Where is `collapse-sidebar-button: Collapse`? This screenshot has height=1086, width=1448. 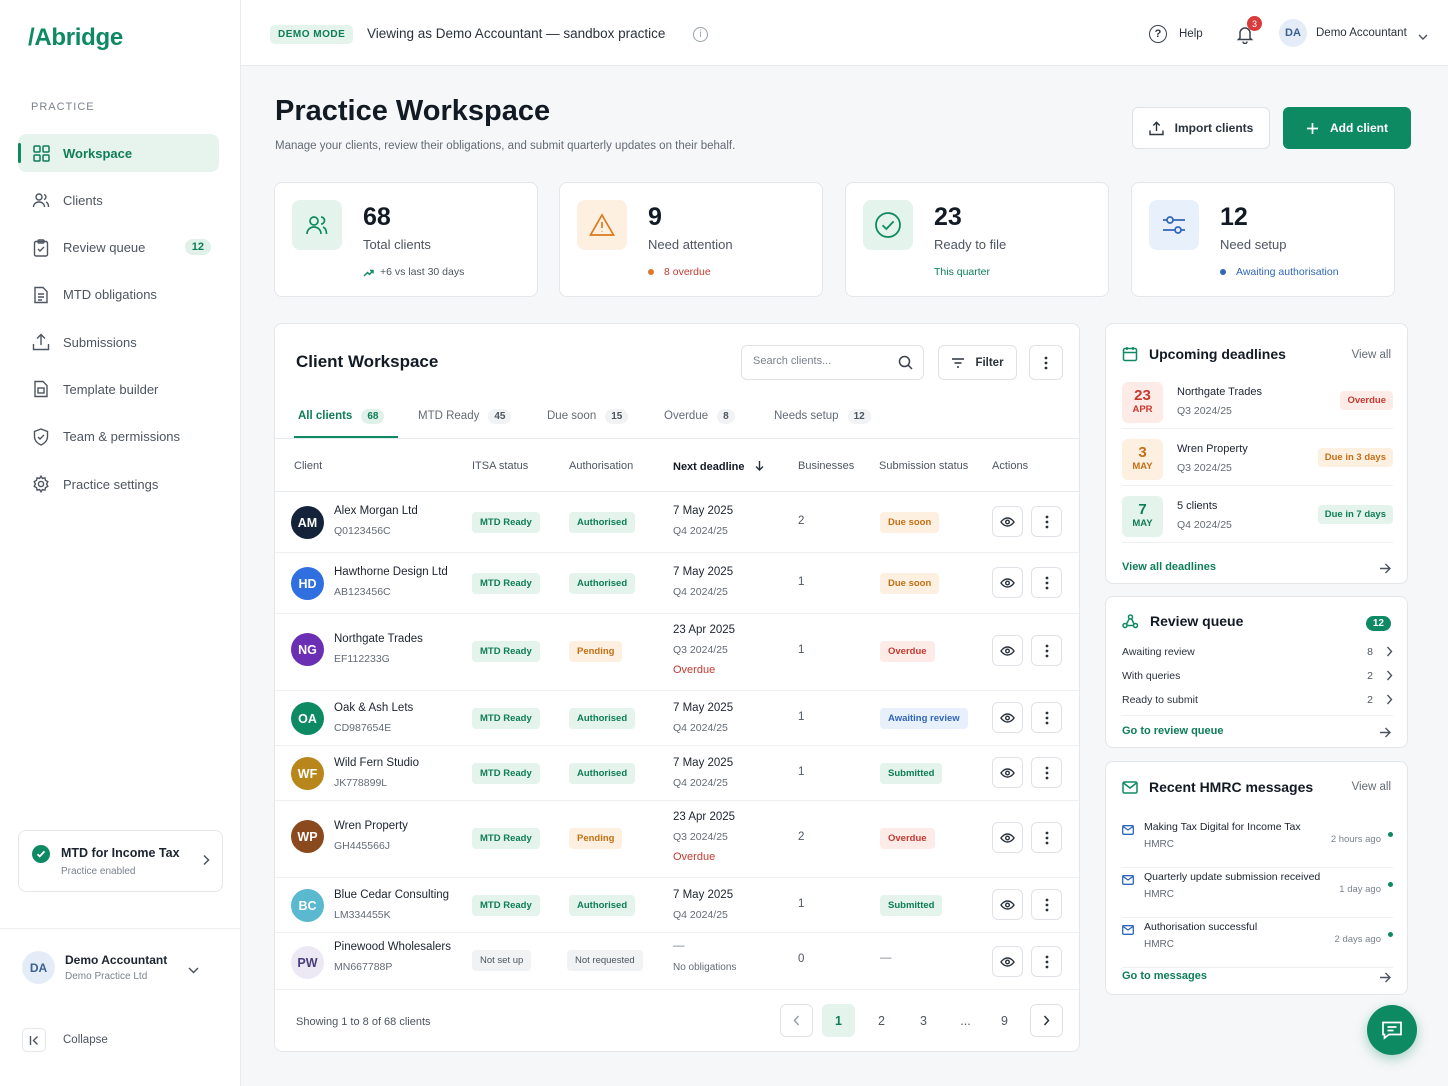 collapse-sidebar-button: Collapse is located at coordinates (65, 1040).